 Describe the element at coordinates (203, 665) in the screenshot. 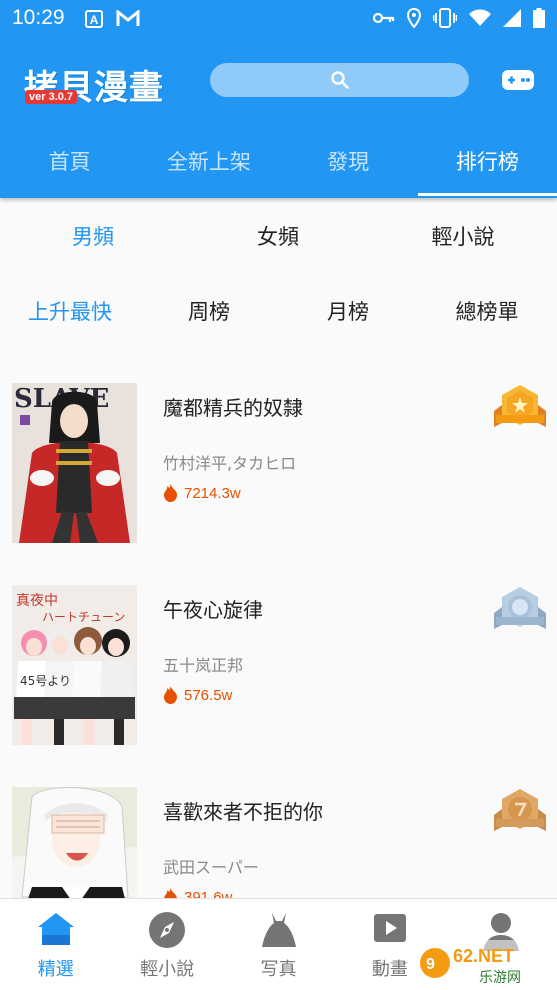

I see `manga-author: 五十岚正邦` at that location.